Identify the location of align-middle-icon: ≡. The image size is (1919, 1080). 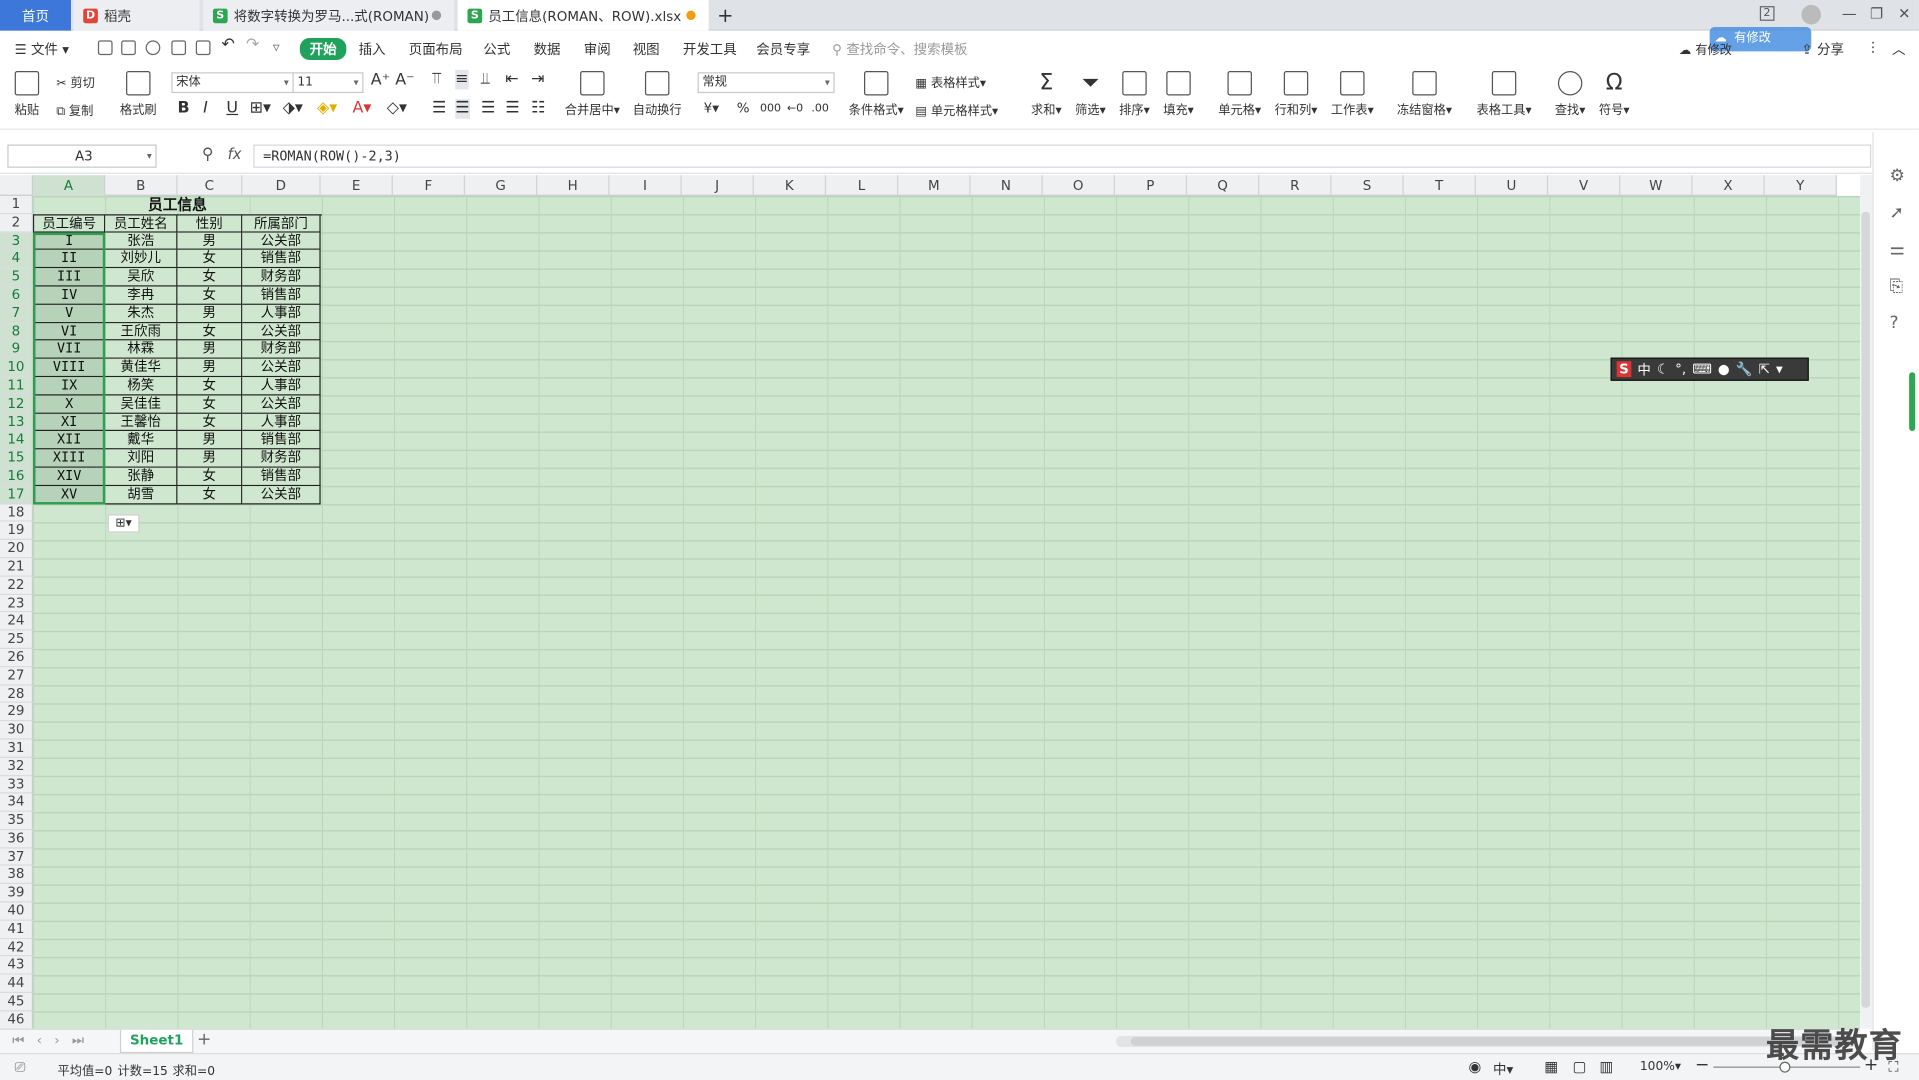
(462, 79).